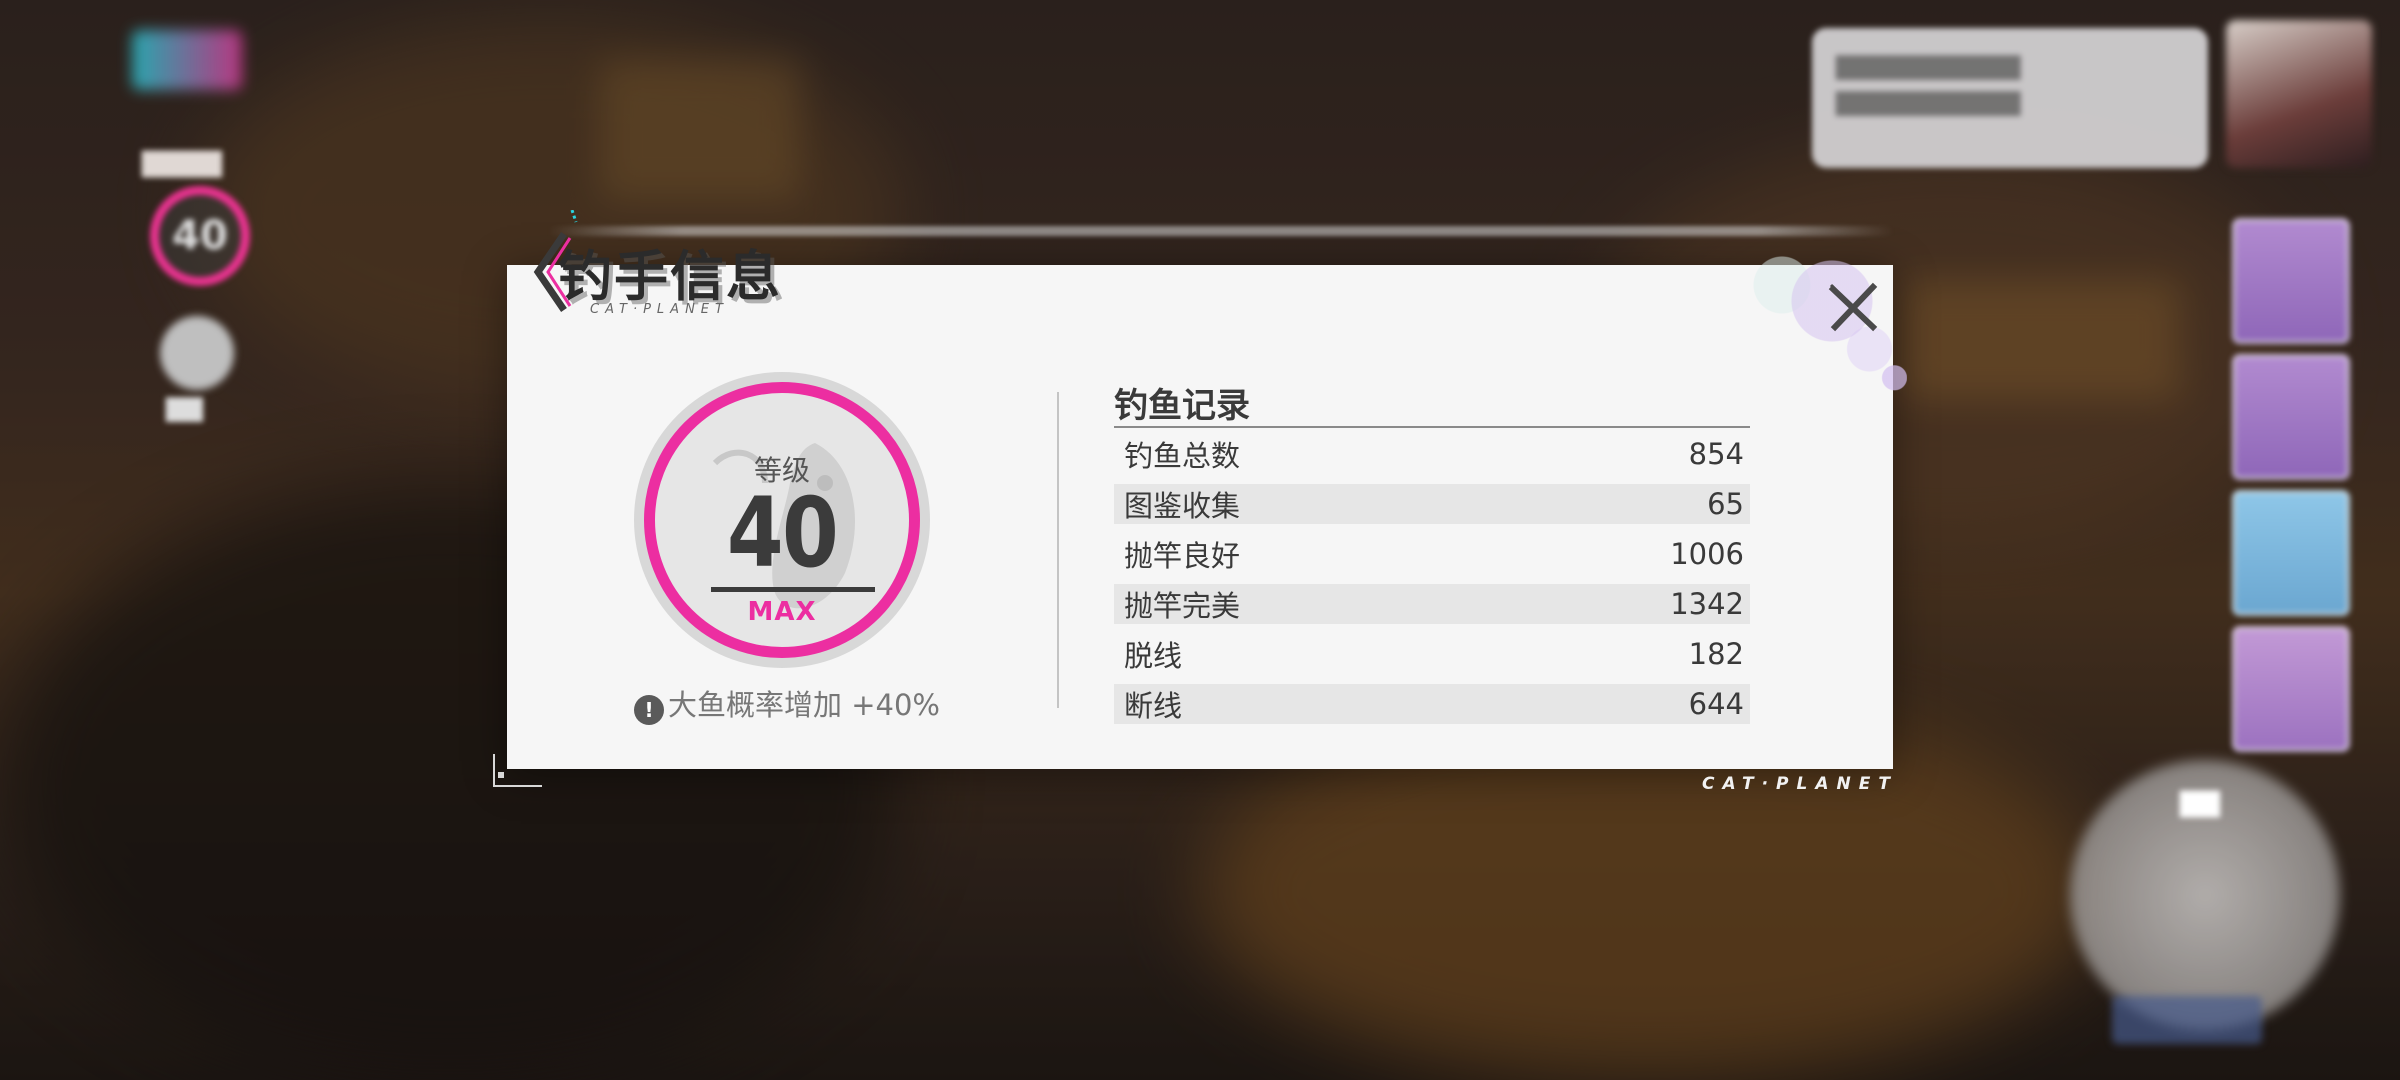 Image resolution: width=2400 pixels, height=1080 pixels. Describe the element at coordinates (187, 60) in the screenshot. I see `game-logo` at that location.